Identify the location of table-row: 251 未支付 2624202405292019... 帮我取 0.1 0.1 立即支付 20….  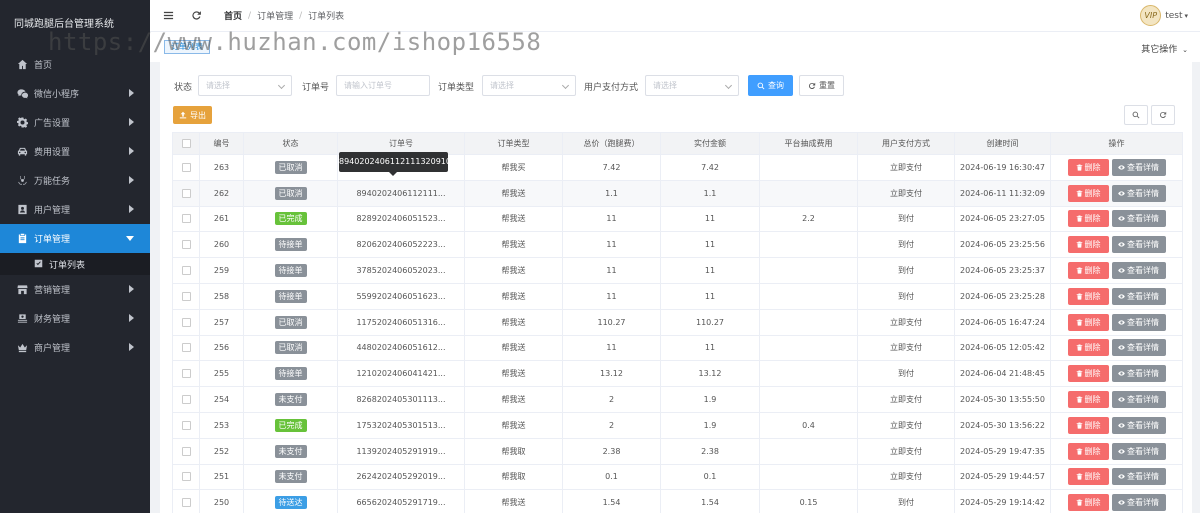
(677, 477).